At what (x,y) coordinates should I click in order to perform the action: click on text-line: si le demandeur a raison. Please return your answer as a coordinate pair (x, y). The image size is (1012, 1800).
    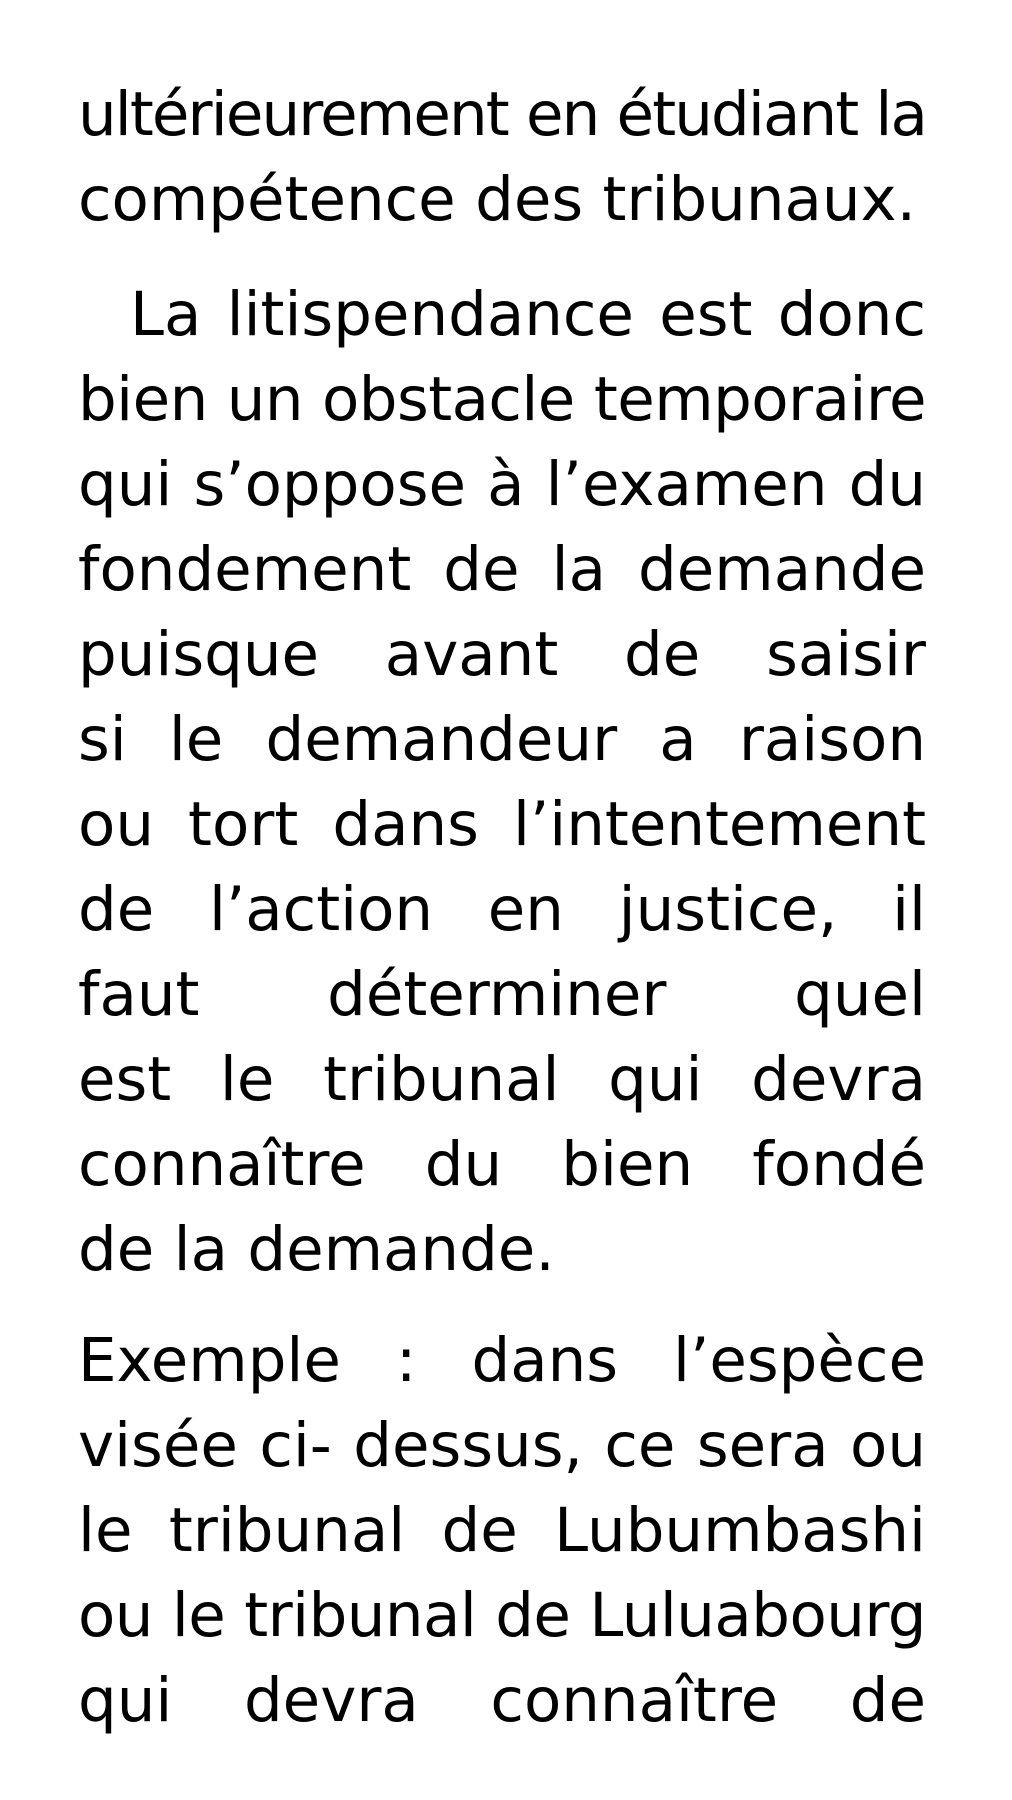
    Looking at the image, I should click on (502, 739).